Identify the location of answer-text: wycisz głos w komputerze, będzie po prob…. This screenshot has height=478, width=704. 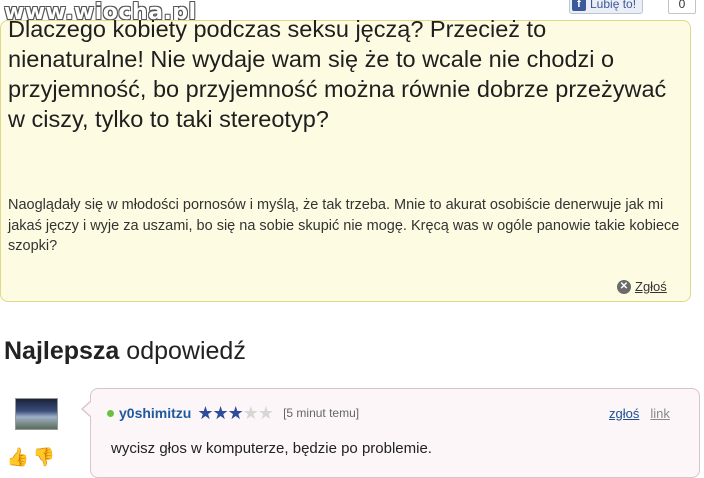
(271, 448).